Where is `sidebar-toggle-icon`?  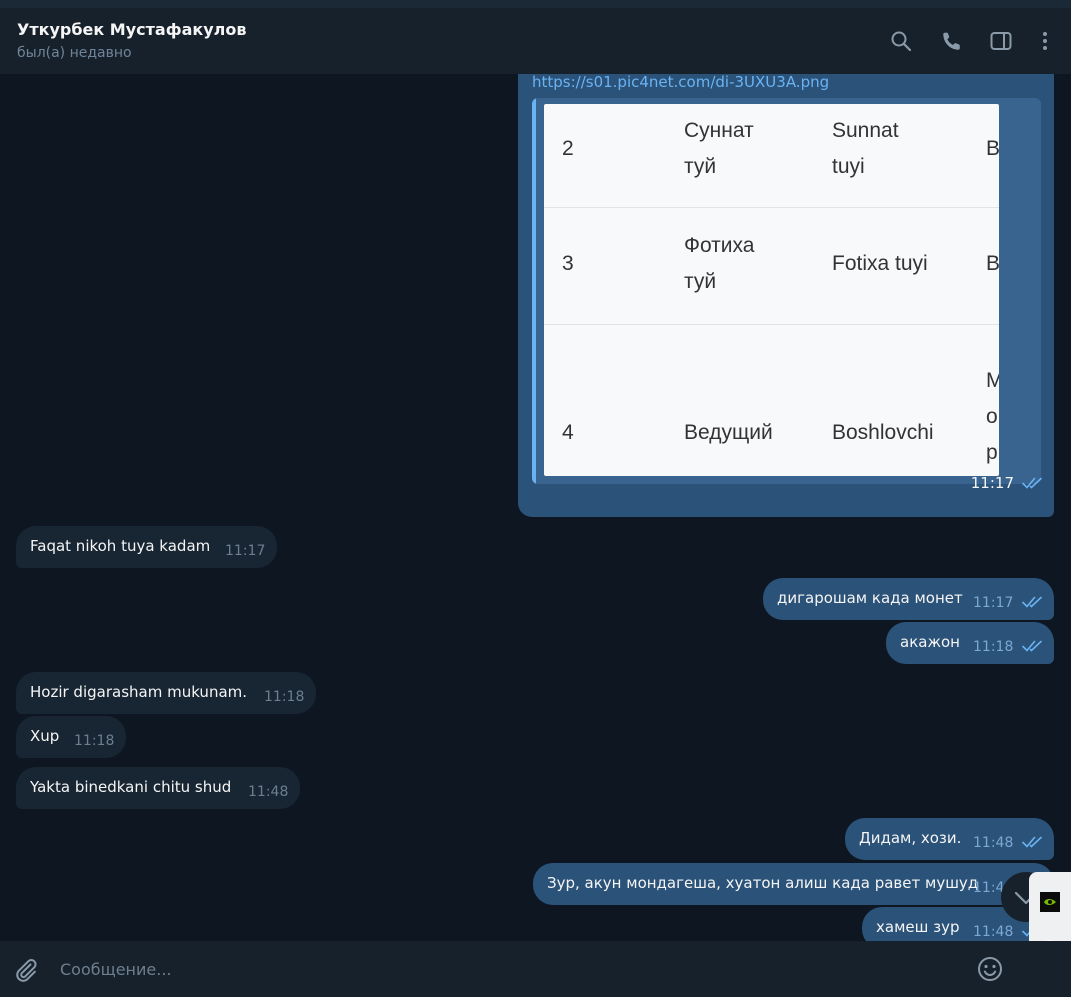
sidebar-toggle-icon is located at coordinates (1001, 41).